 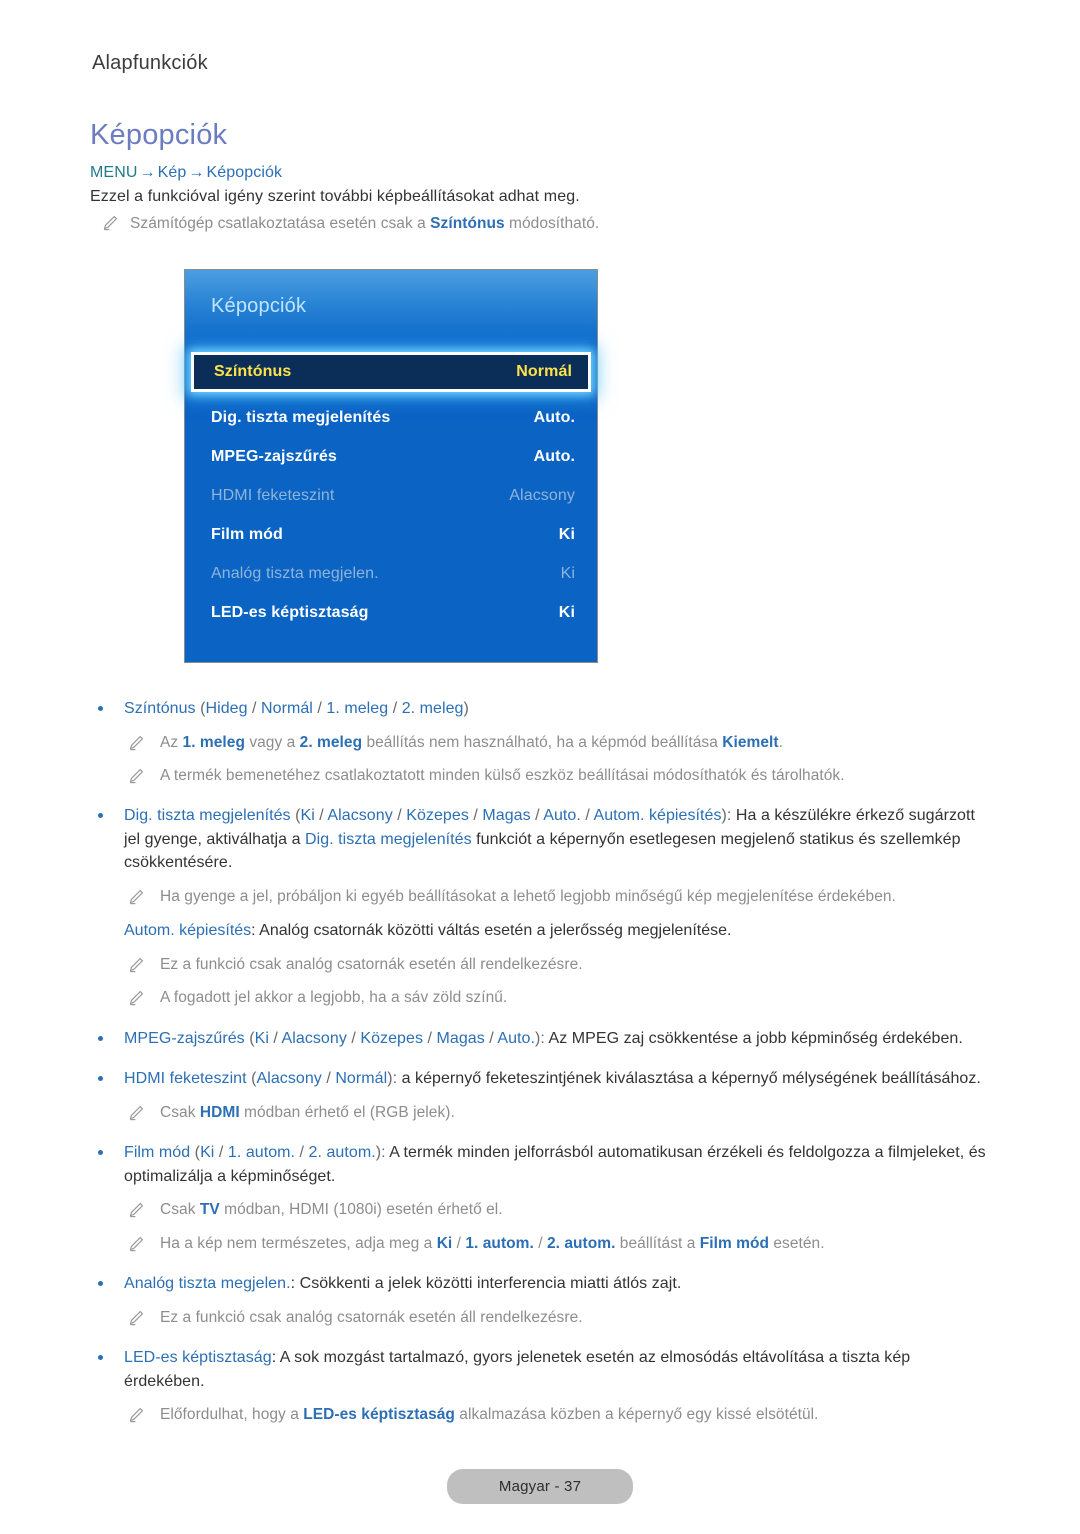 I want to click on option-magas: Magas, so click(x=506, y=816).